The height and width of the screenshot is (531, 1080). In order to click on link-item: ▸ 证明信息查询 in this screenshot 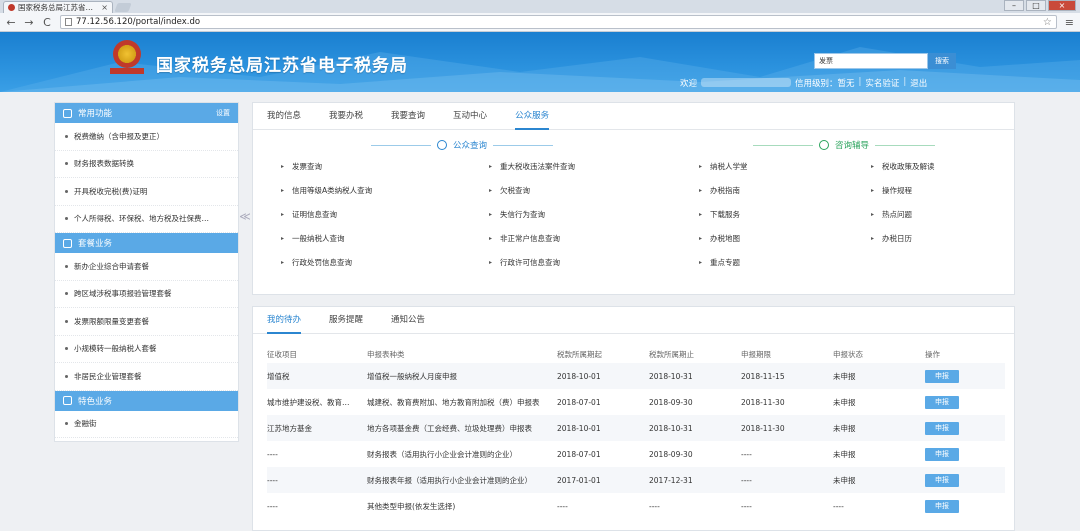, I will do `click(326, 214)`.